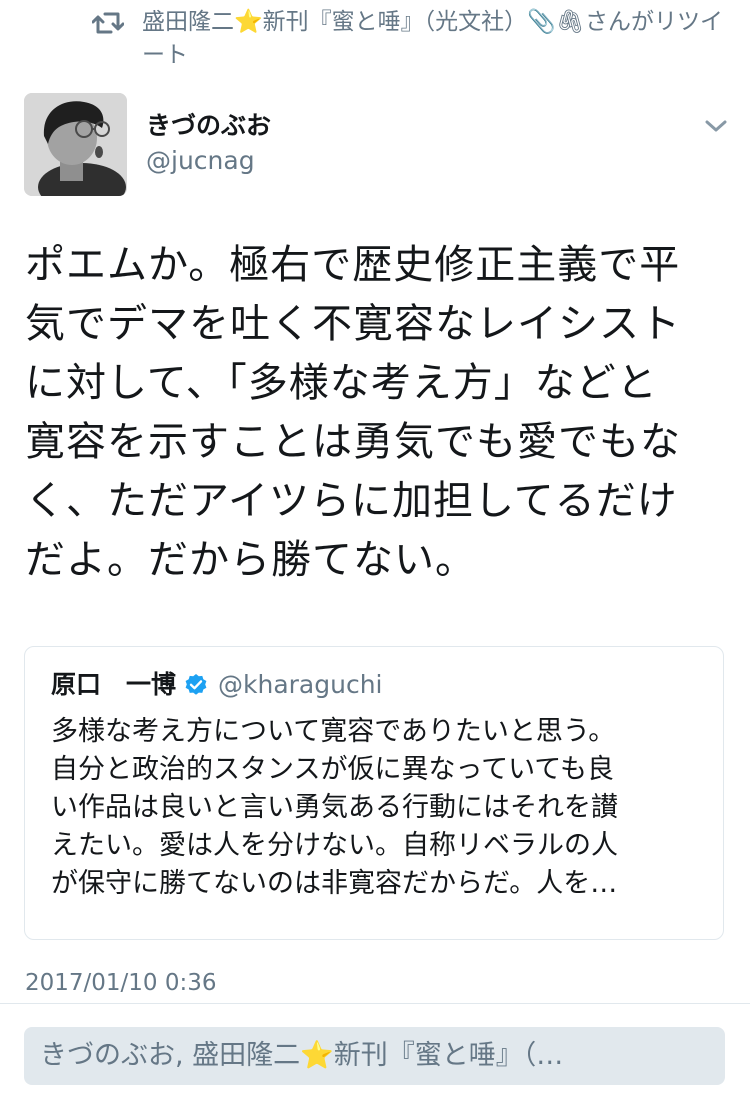  I want to click on quoted-tweet-header: 原口 一博 @kharaguchi, so click(217, 685).